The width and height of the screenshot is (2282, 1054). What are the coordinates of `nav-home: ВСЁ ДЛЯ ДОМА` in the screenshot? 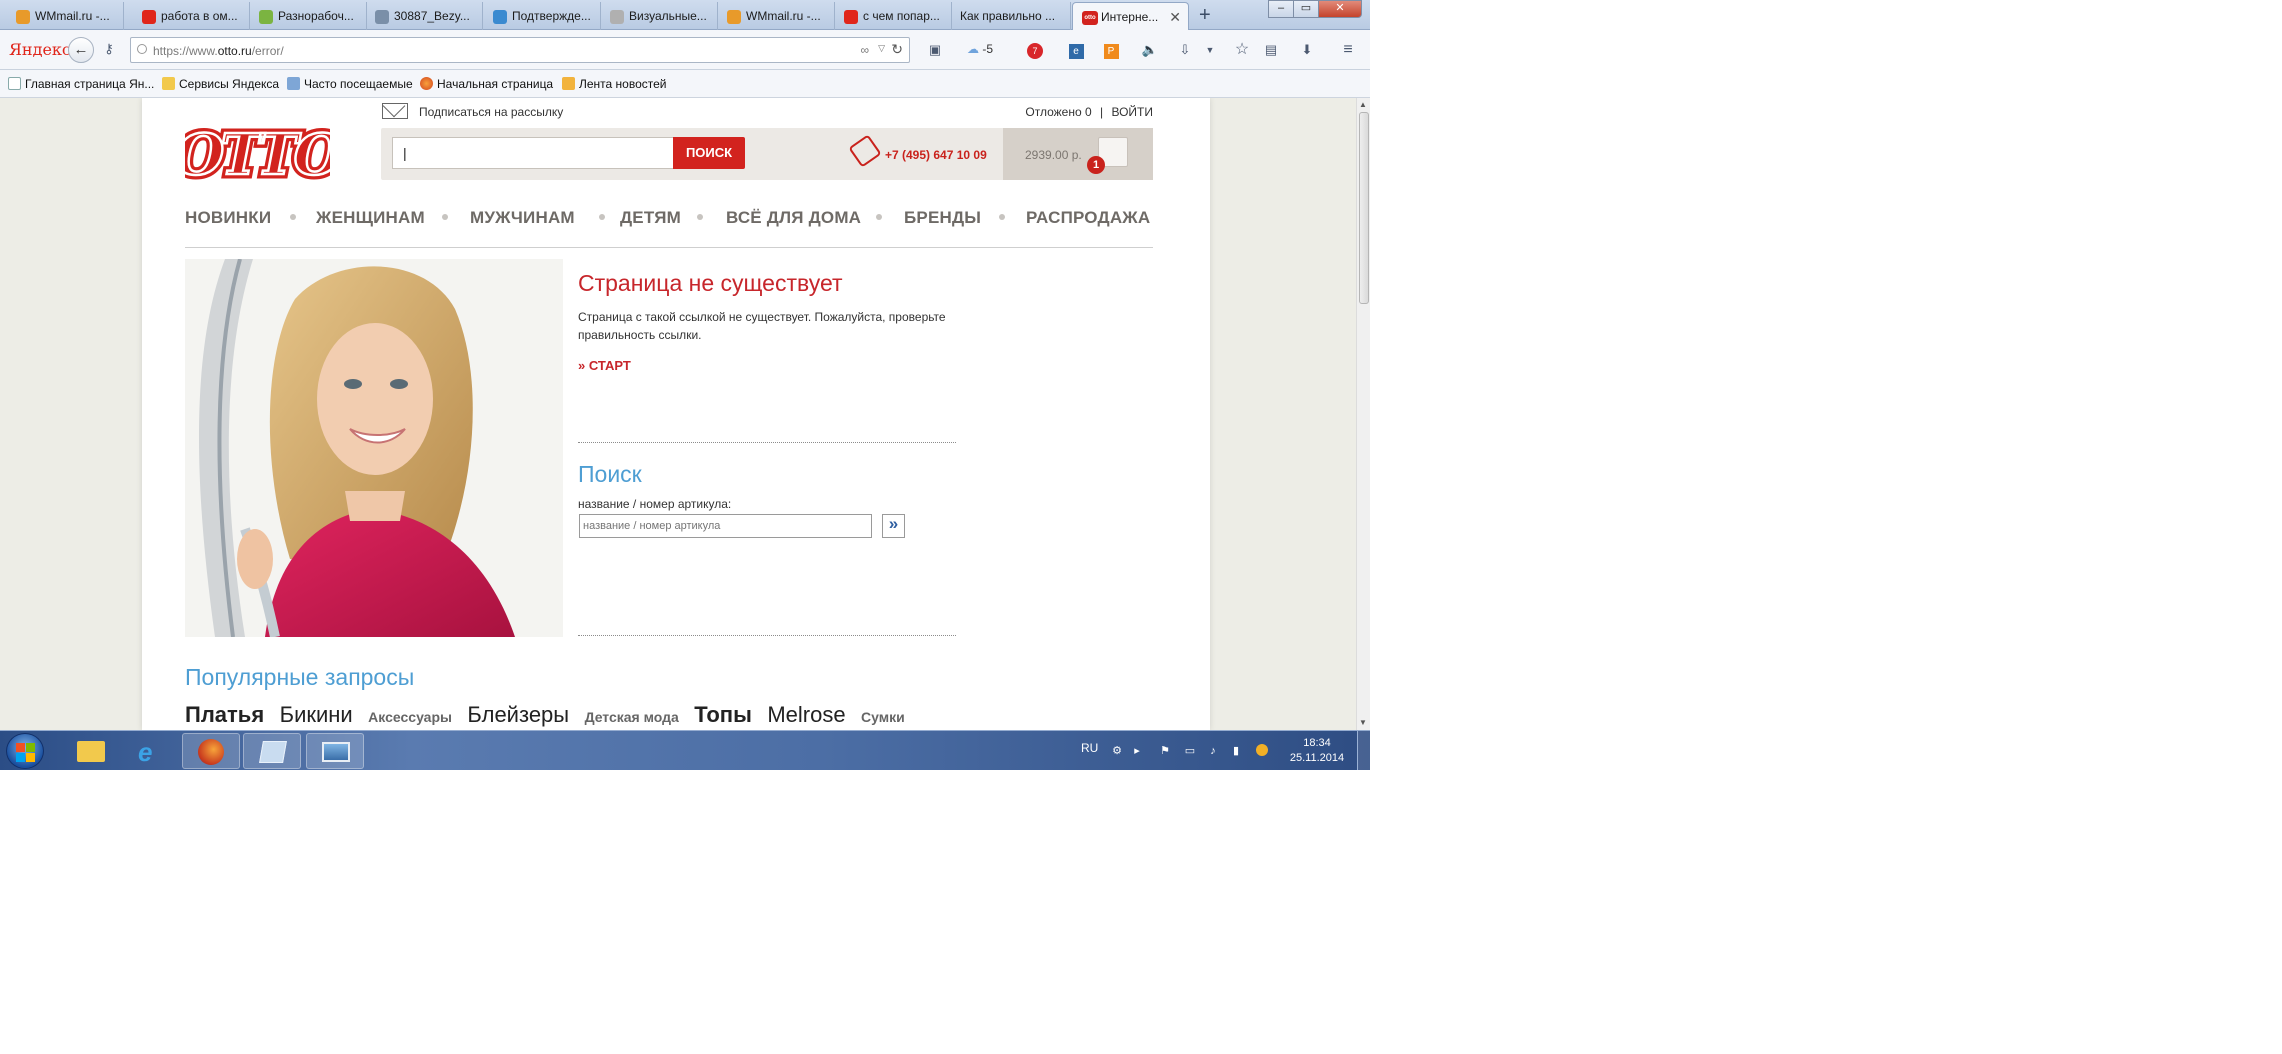 It's located at (793, 218).